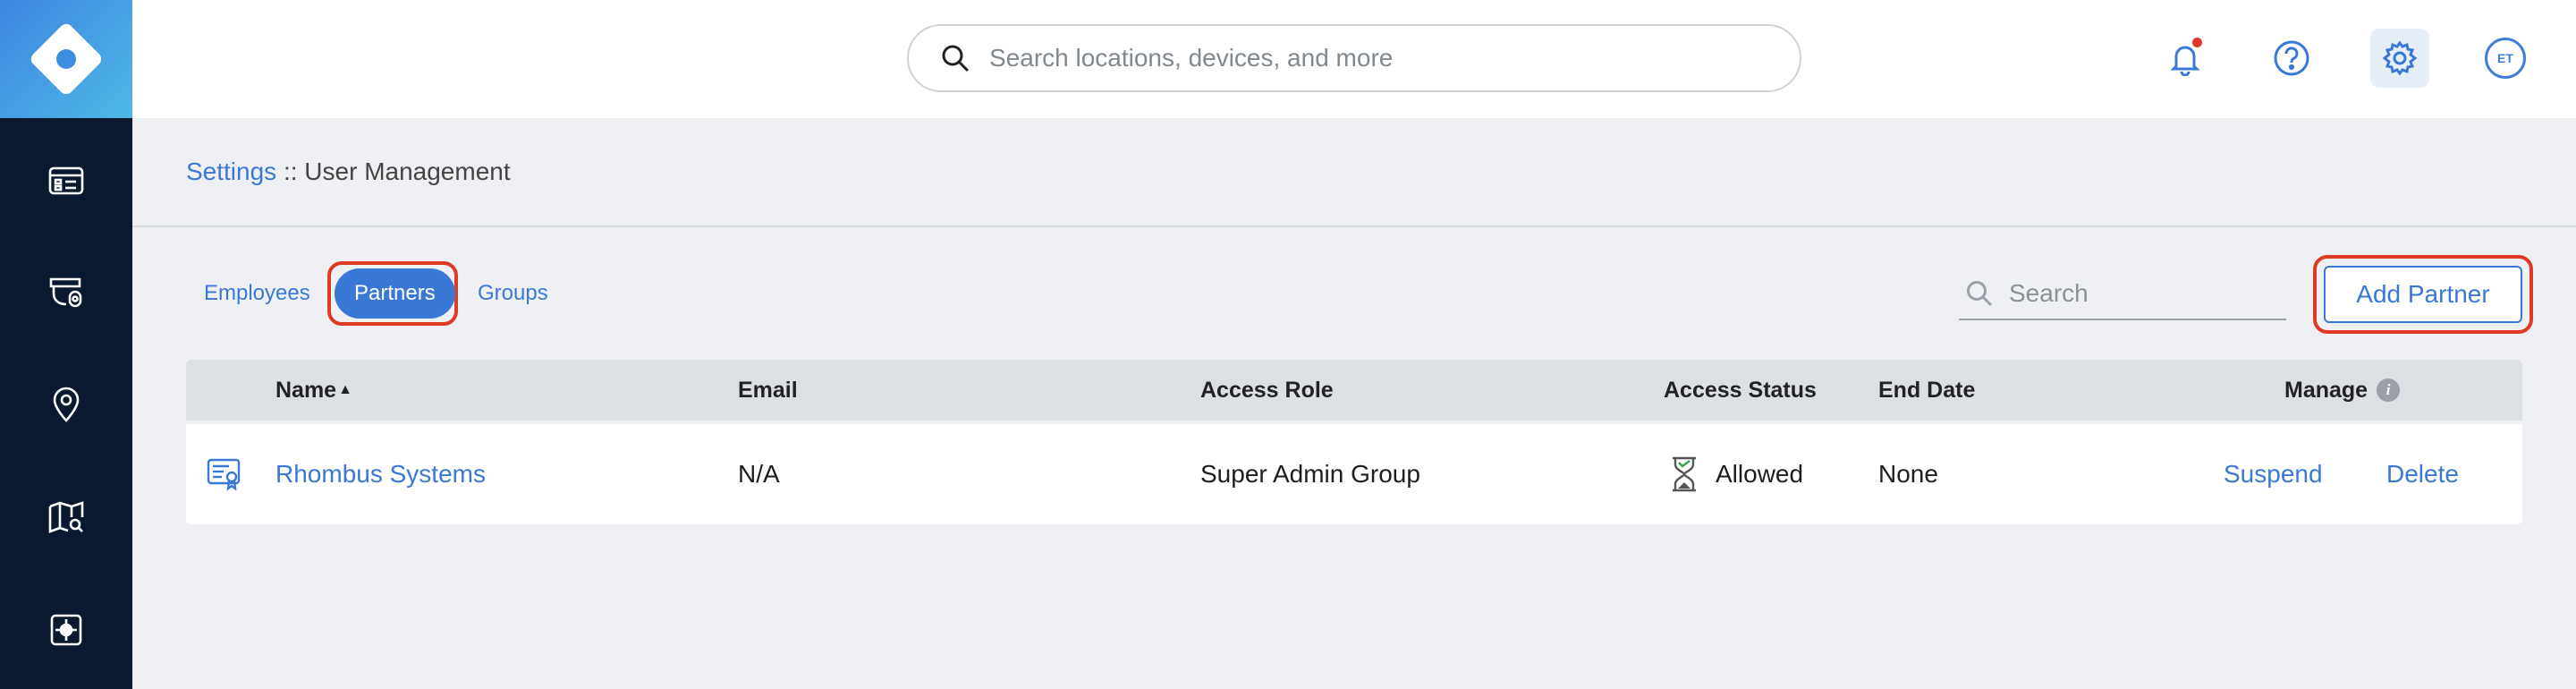 The height and width of the screenshot is (689, 2576). What do you see at coordinates (257, 294) in the screenshot?
I see `tab-employees: Employees` at bounding box center [257, 294].